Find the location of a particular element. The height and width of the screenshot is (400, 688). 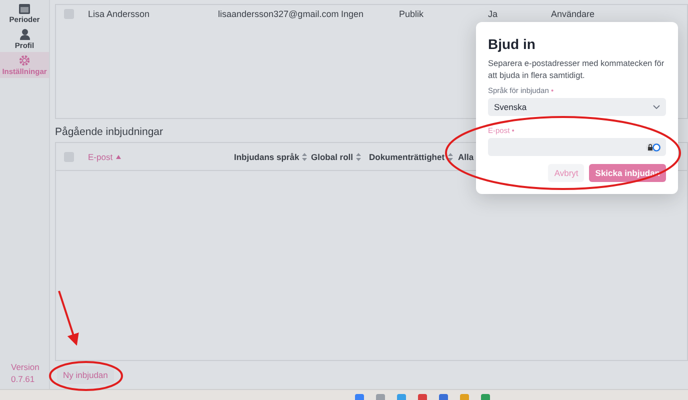

table-cell-text: Lisa Andersson is located at coordinates (119, 14).